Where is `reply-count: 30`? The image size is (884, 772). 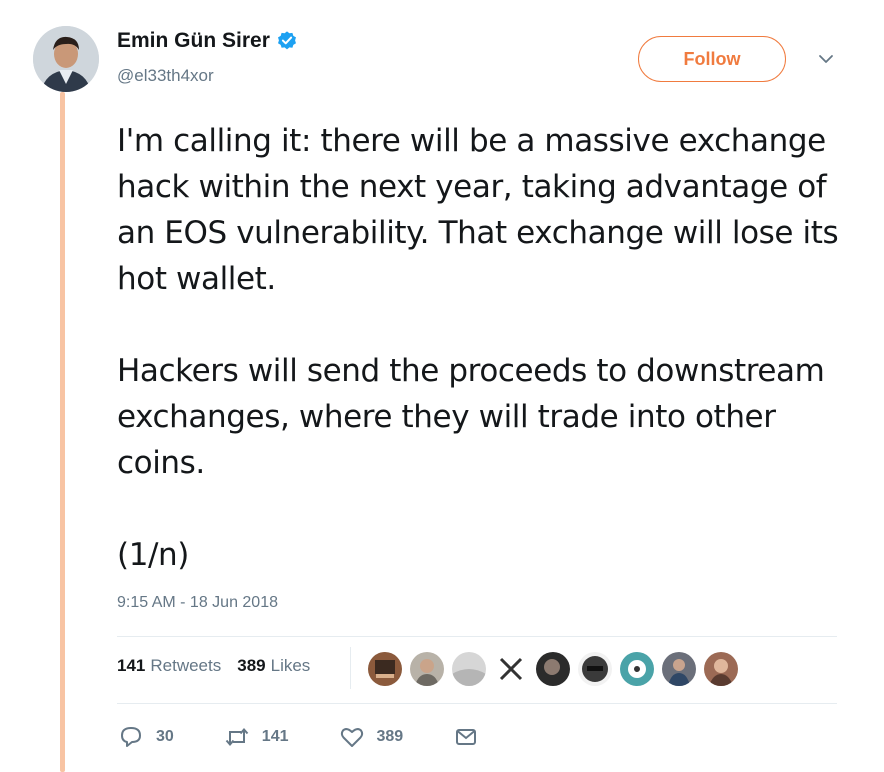
reply-count: 30 is located at coordinates (165, 736).